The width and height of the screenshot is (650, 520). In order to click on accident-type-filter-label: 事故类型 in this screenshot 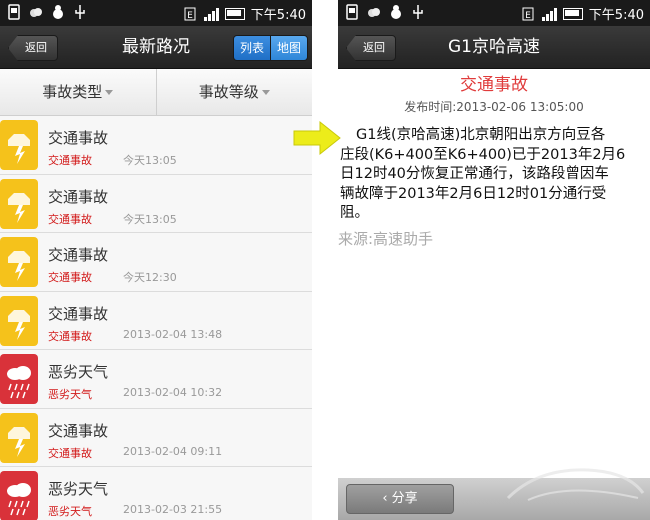, I will do `click(72, 92)`.